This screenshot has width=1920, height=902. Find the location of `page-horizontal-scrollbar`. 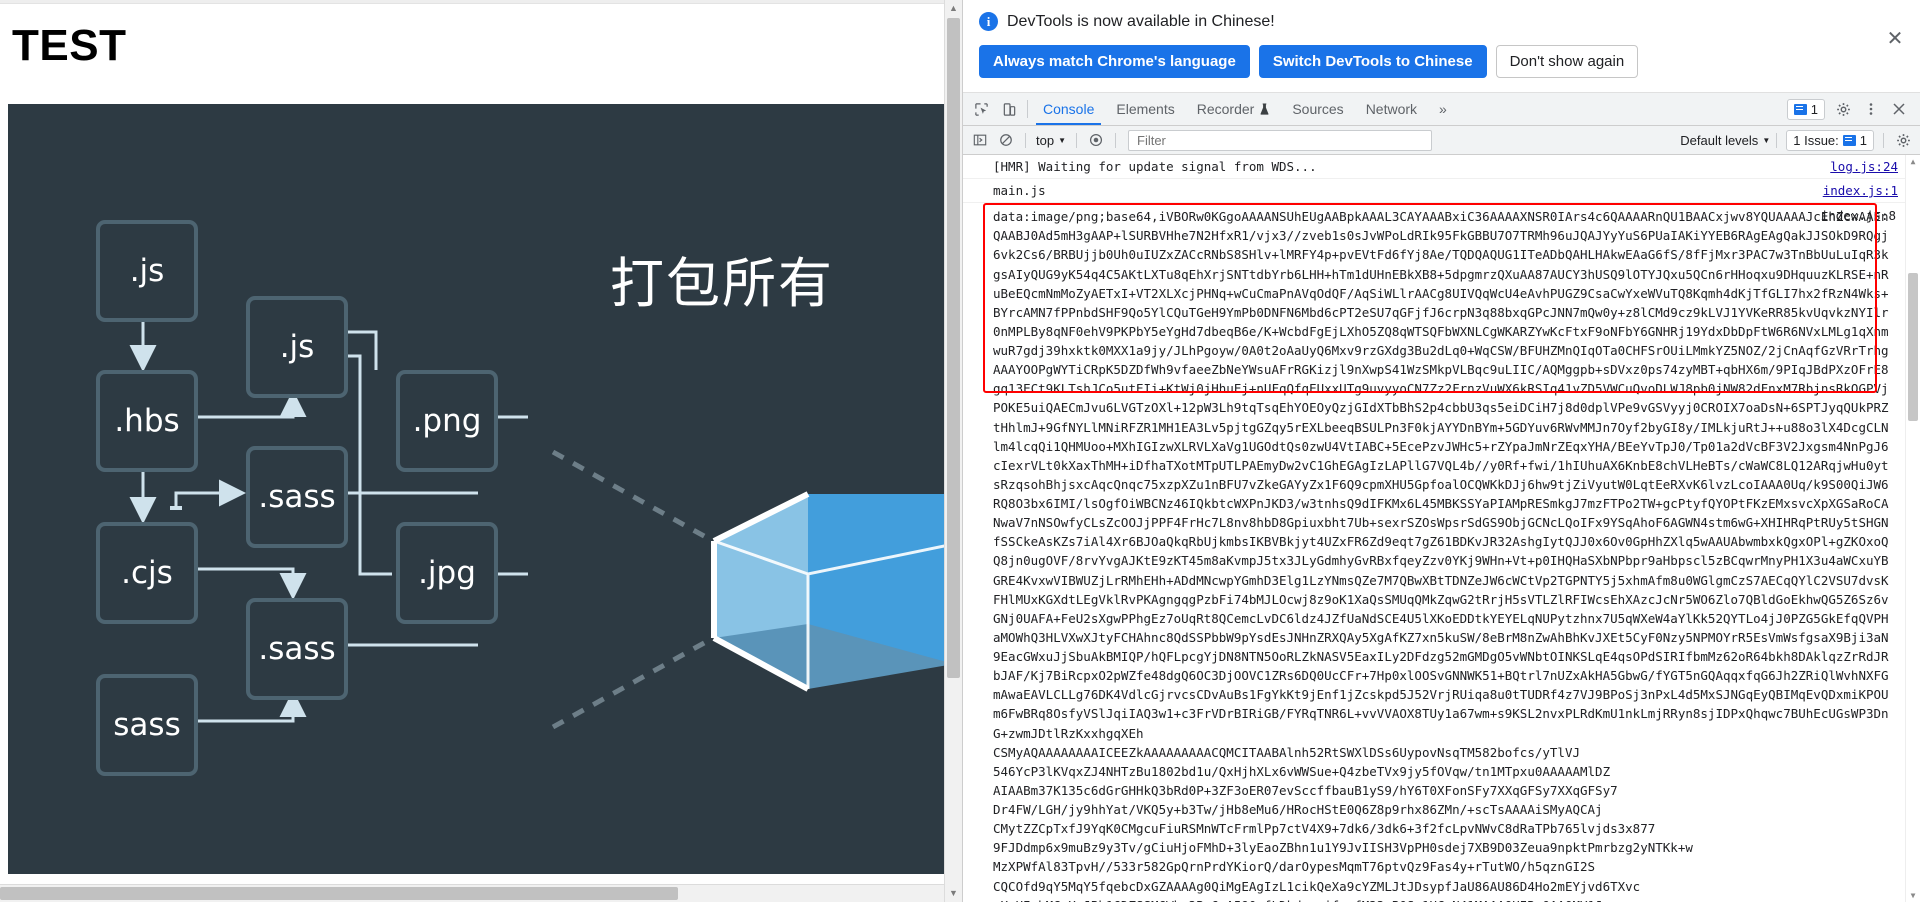

page-horizontal-scrollbar is located at coordinates (472, 893).